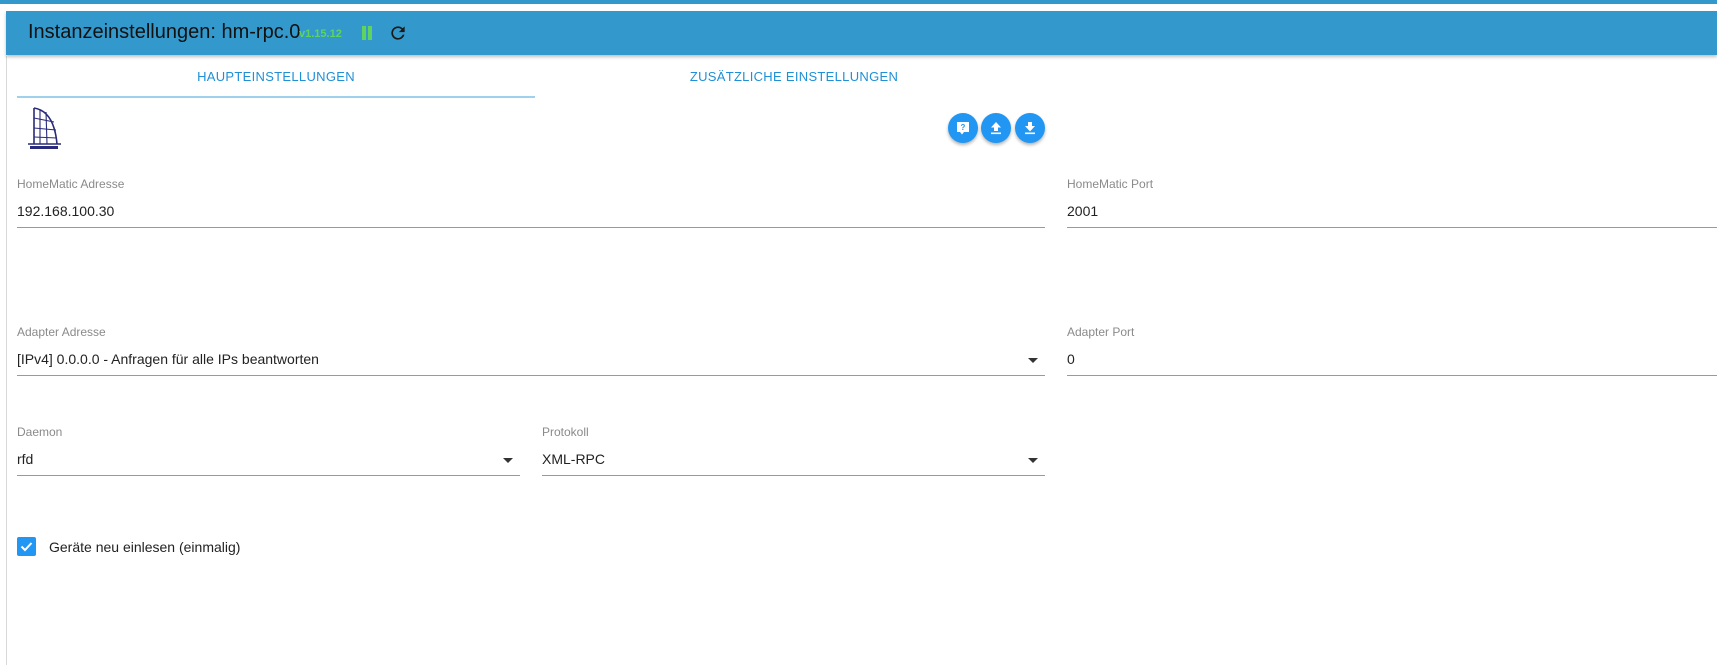  What do you see at coordinates (144, 547) in the screenshot?
I see `reload-devices-label: Geräte neu einlesen (einmalig)` at bounding box center [144, 547].